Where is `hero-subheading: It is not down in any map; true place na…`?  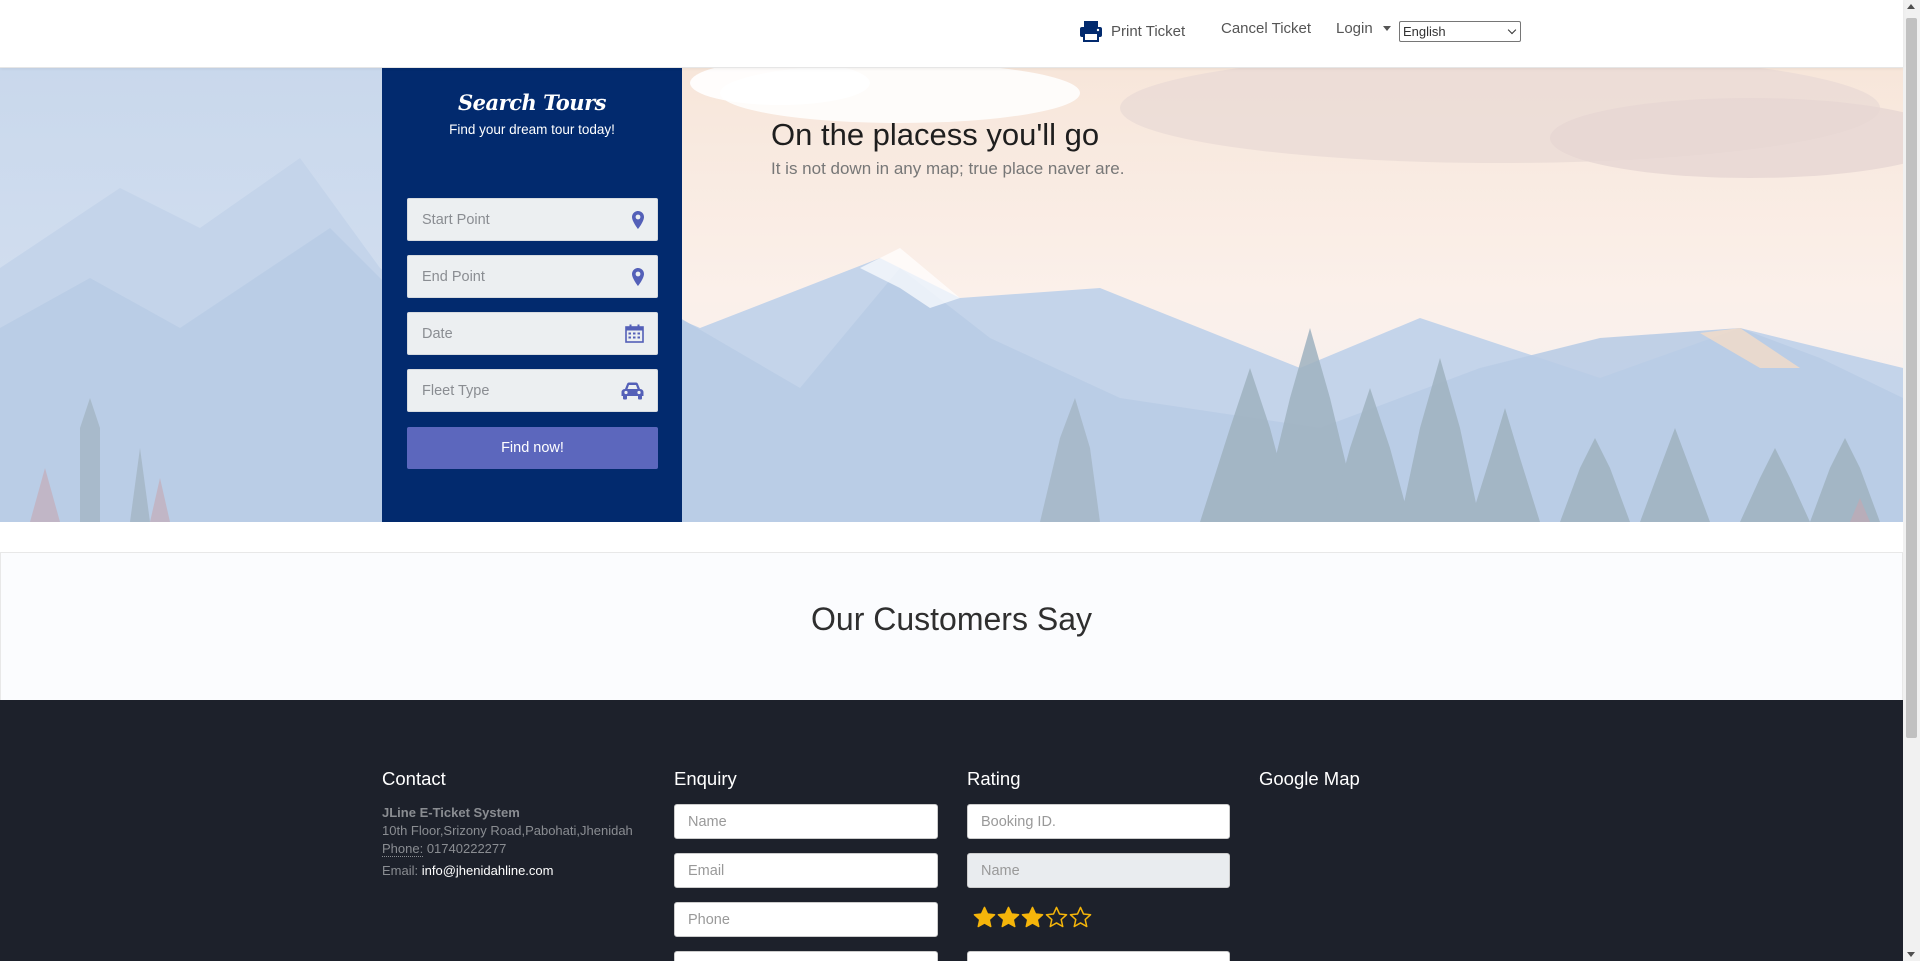 hero-subheading: It is not down in any map; true place na… is located at coordinates (948, 168).